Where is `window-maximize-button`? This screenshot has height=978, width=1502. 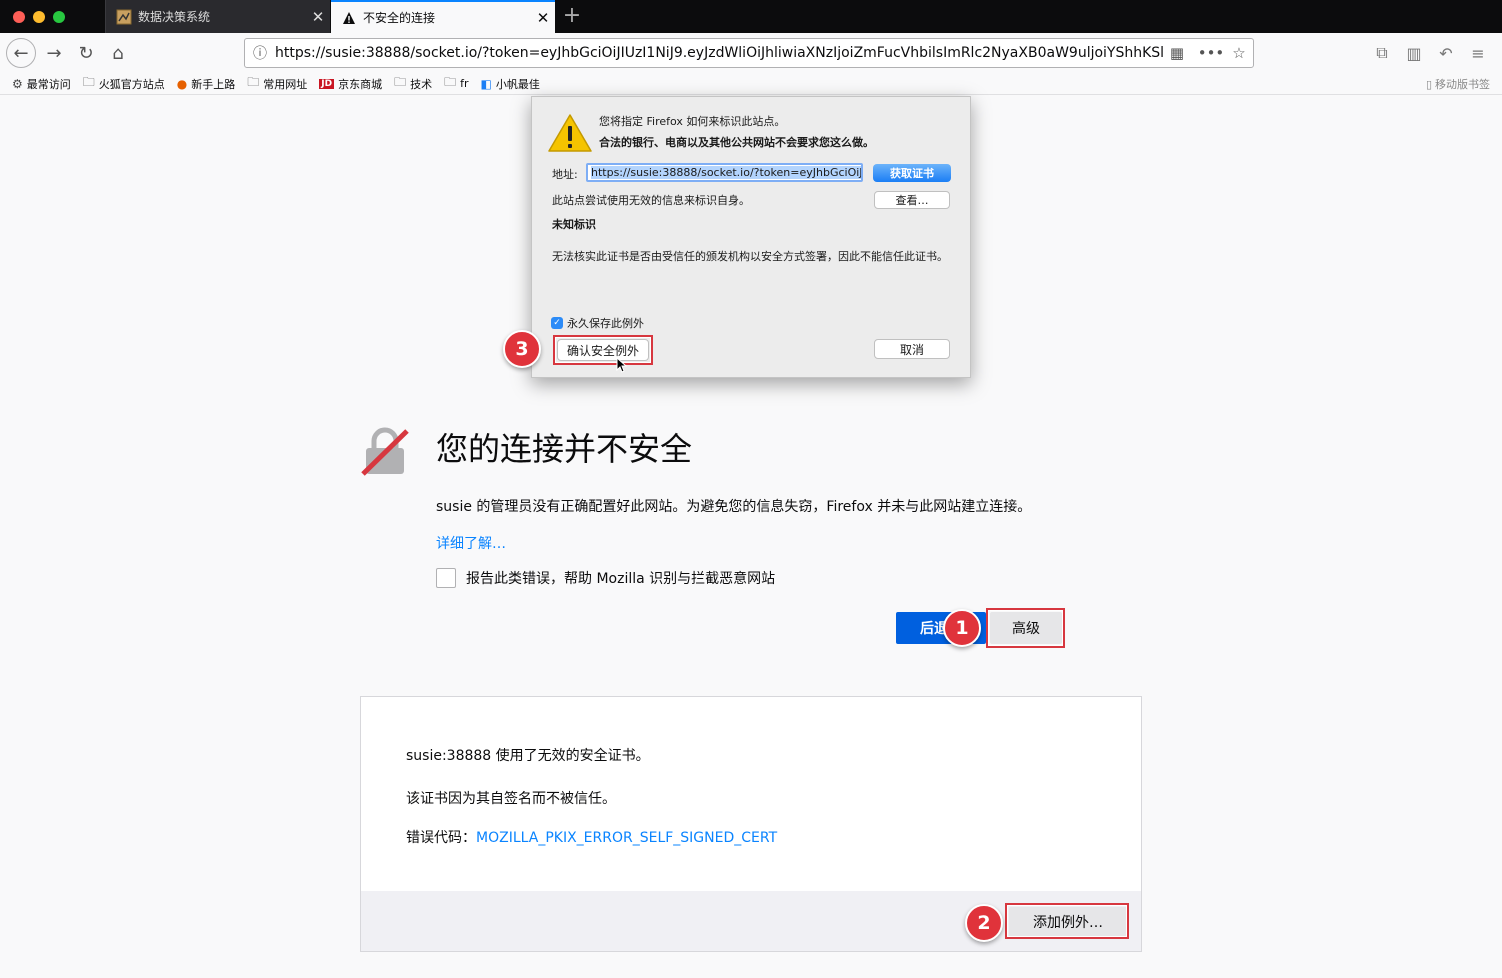
window-maximize-button is located at coordinates (59, 17).